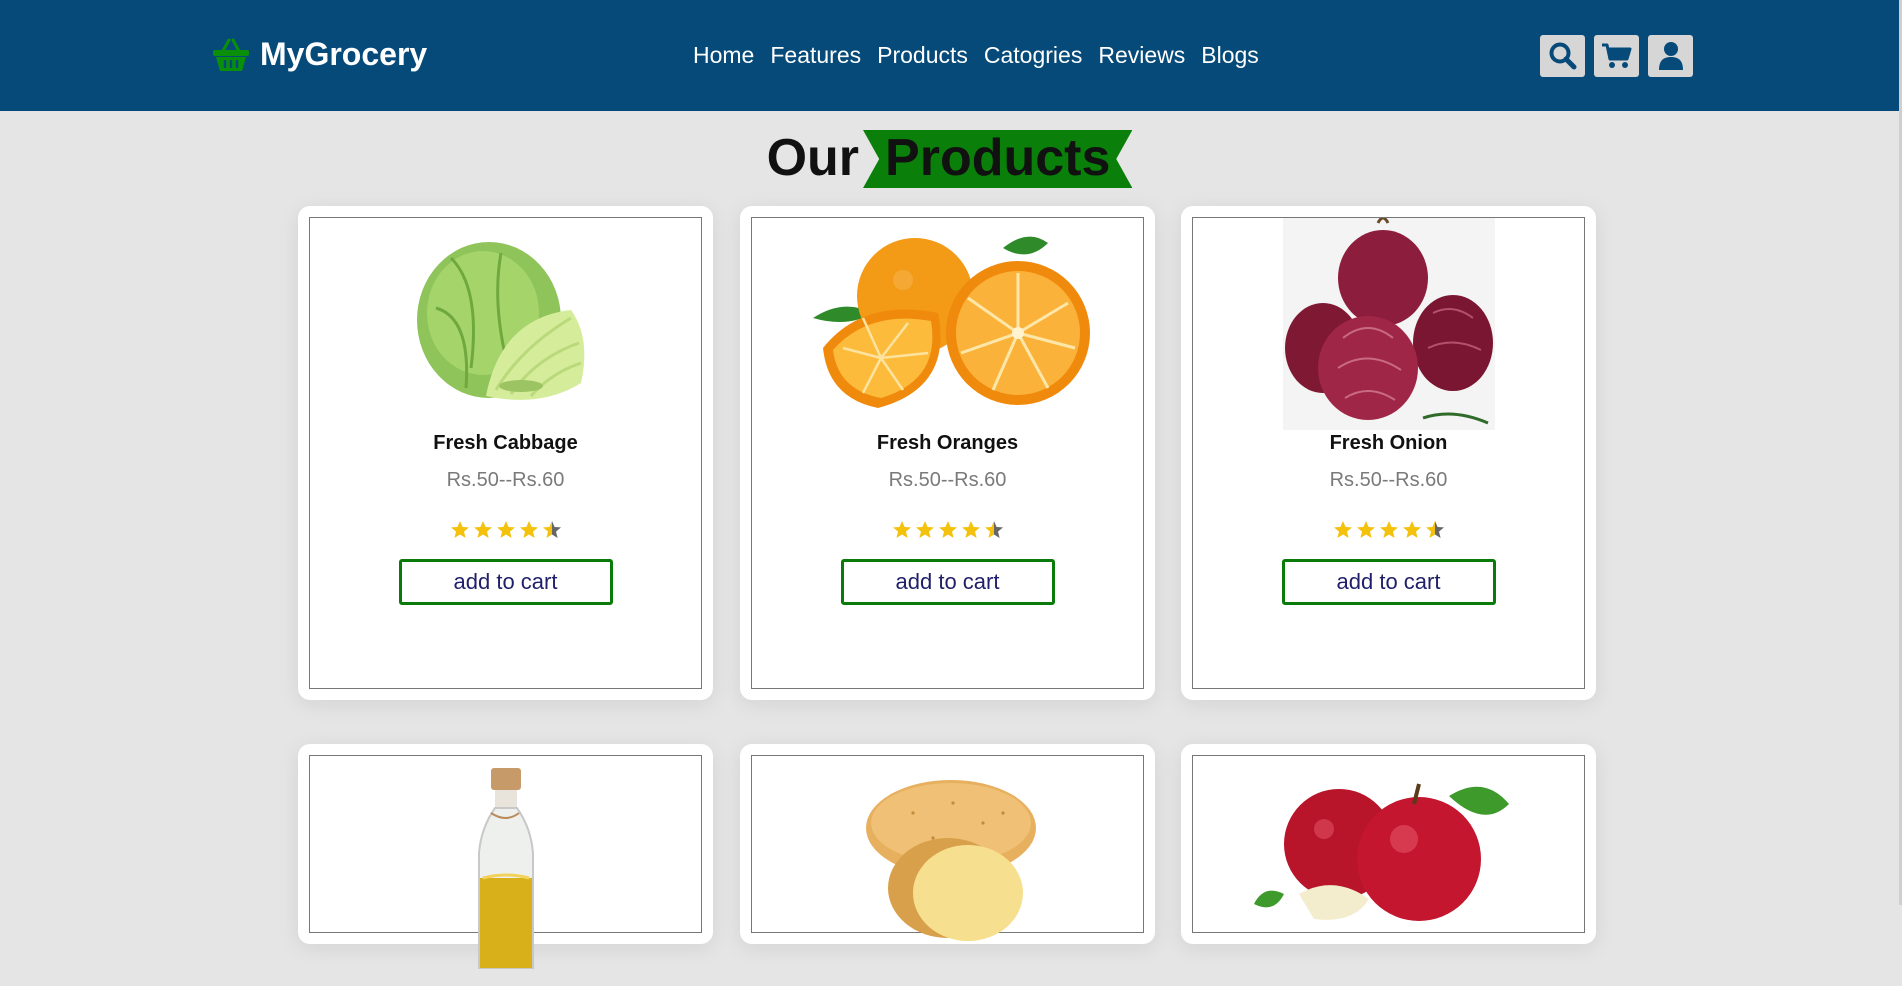  Describe the element at coordinates (950, 860) in the screenshot. I see `potatoes-image` at that location.